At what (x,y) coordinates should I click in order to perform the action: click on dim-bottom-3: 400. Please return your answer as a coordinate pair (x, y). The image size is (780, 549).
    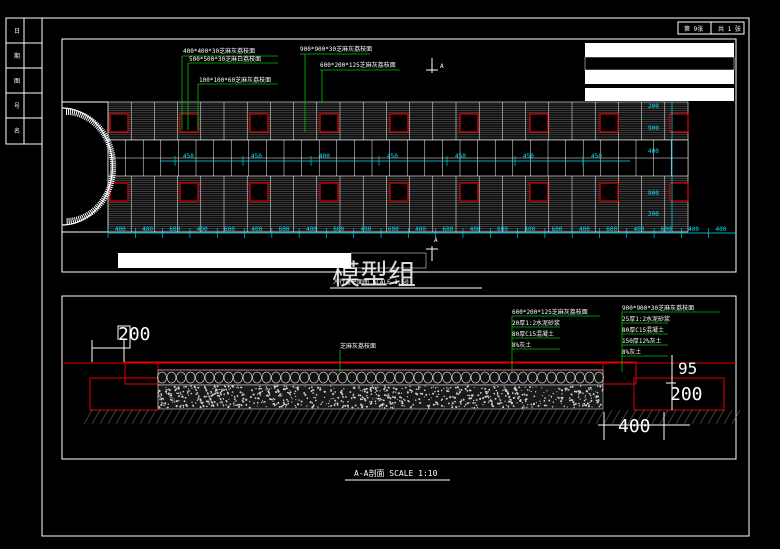
    Looking at the image, I should click on (202, 229).